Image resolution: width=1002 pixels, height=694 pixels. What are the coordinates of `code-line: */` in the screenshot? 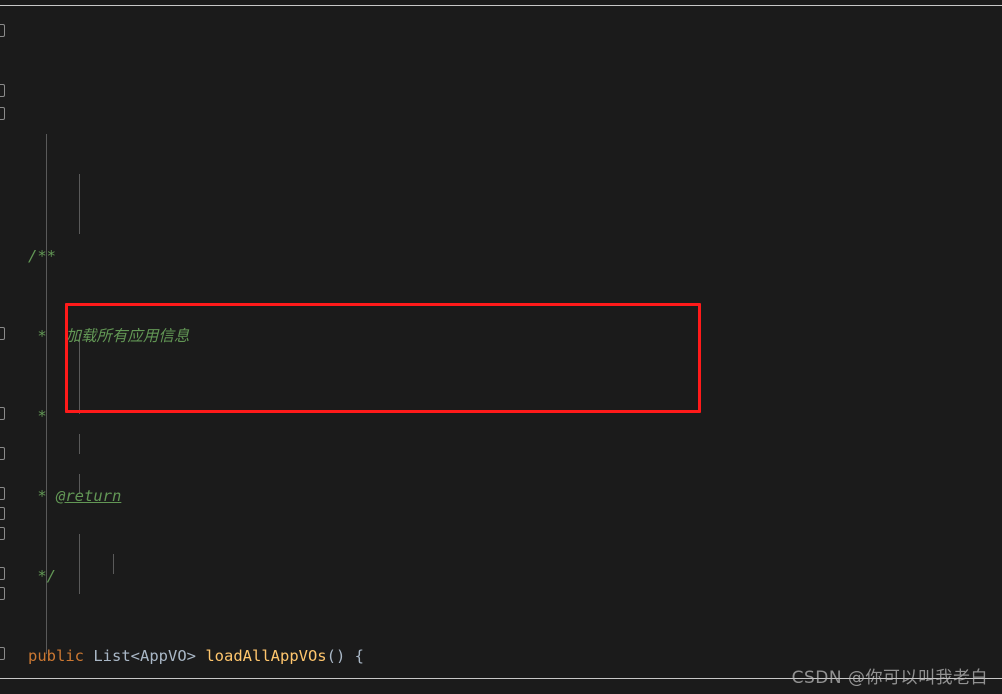 It's located at (501, 576).